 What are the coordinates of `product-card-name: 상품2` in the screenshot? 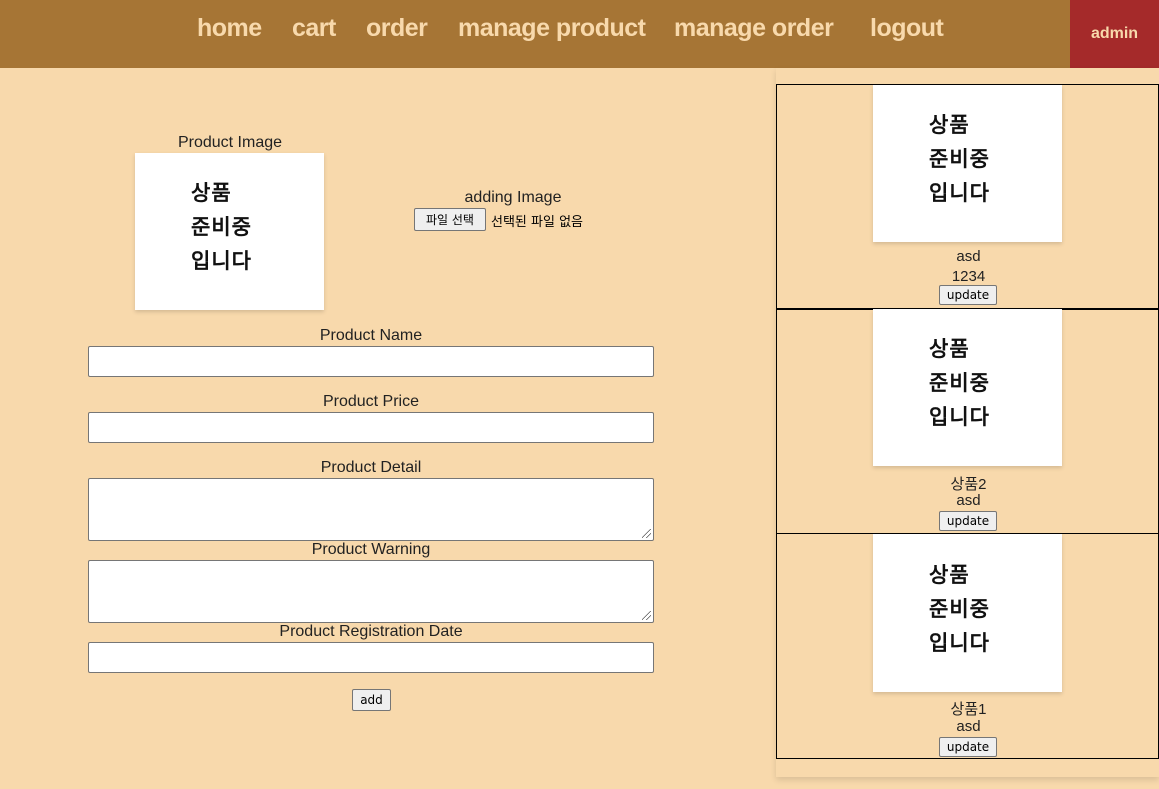 It's located at (968, 484).